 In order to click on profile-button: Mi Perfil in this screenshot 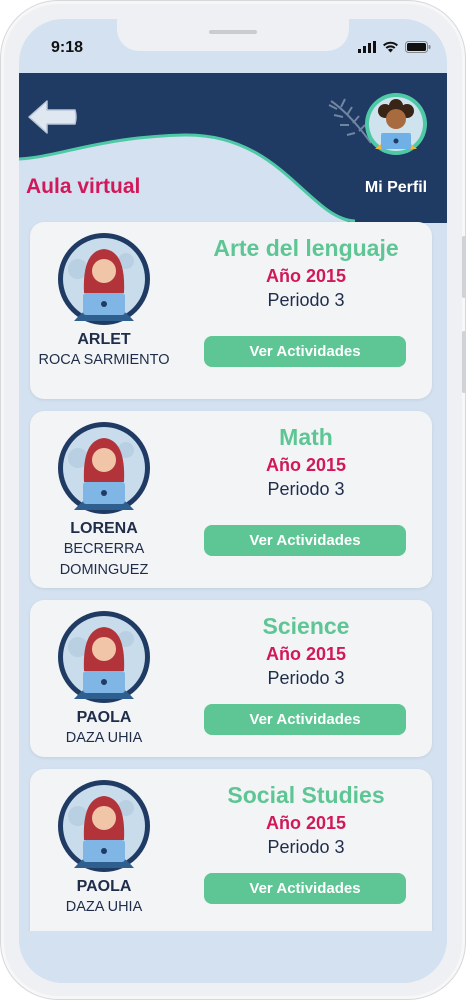, I will do `click(396, 147)`.